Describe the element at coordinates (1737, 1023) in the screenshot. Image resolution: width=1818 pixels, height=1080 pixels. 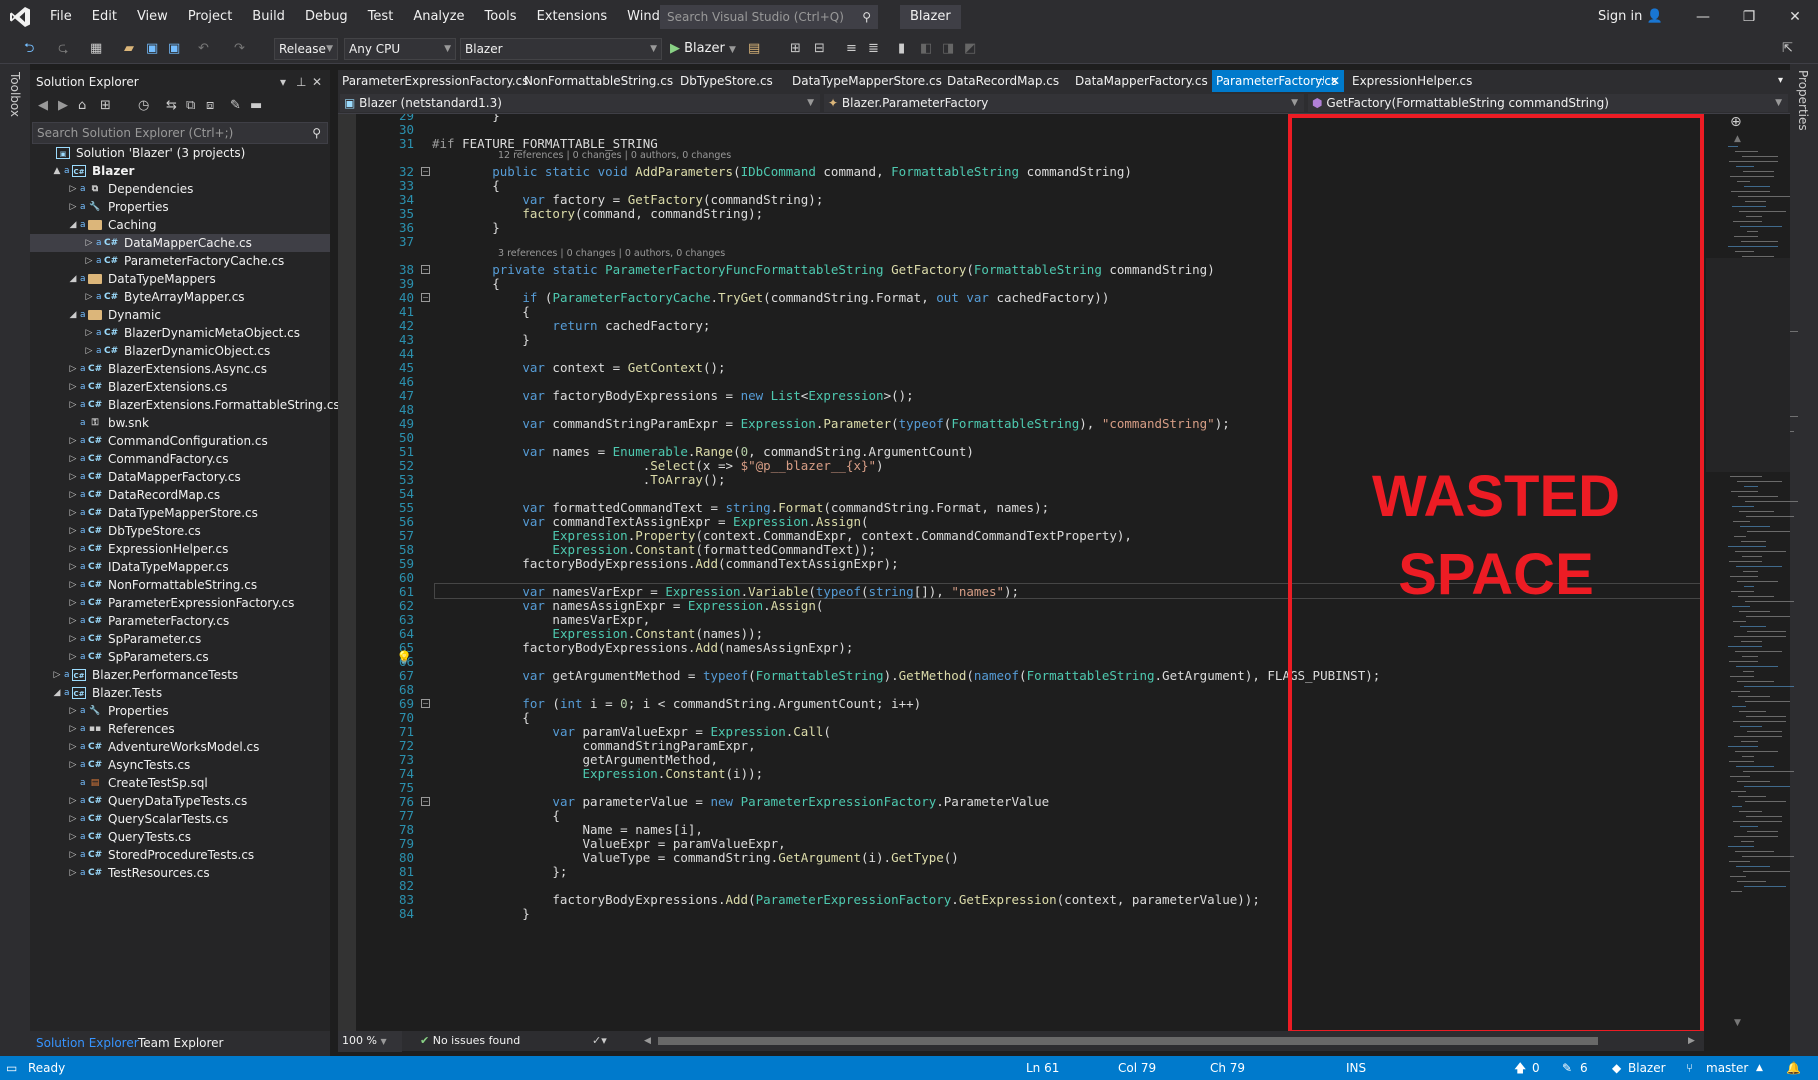
I see `scroll-down-icon: ▼` at that location.